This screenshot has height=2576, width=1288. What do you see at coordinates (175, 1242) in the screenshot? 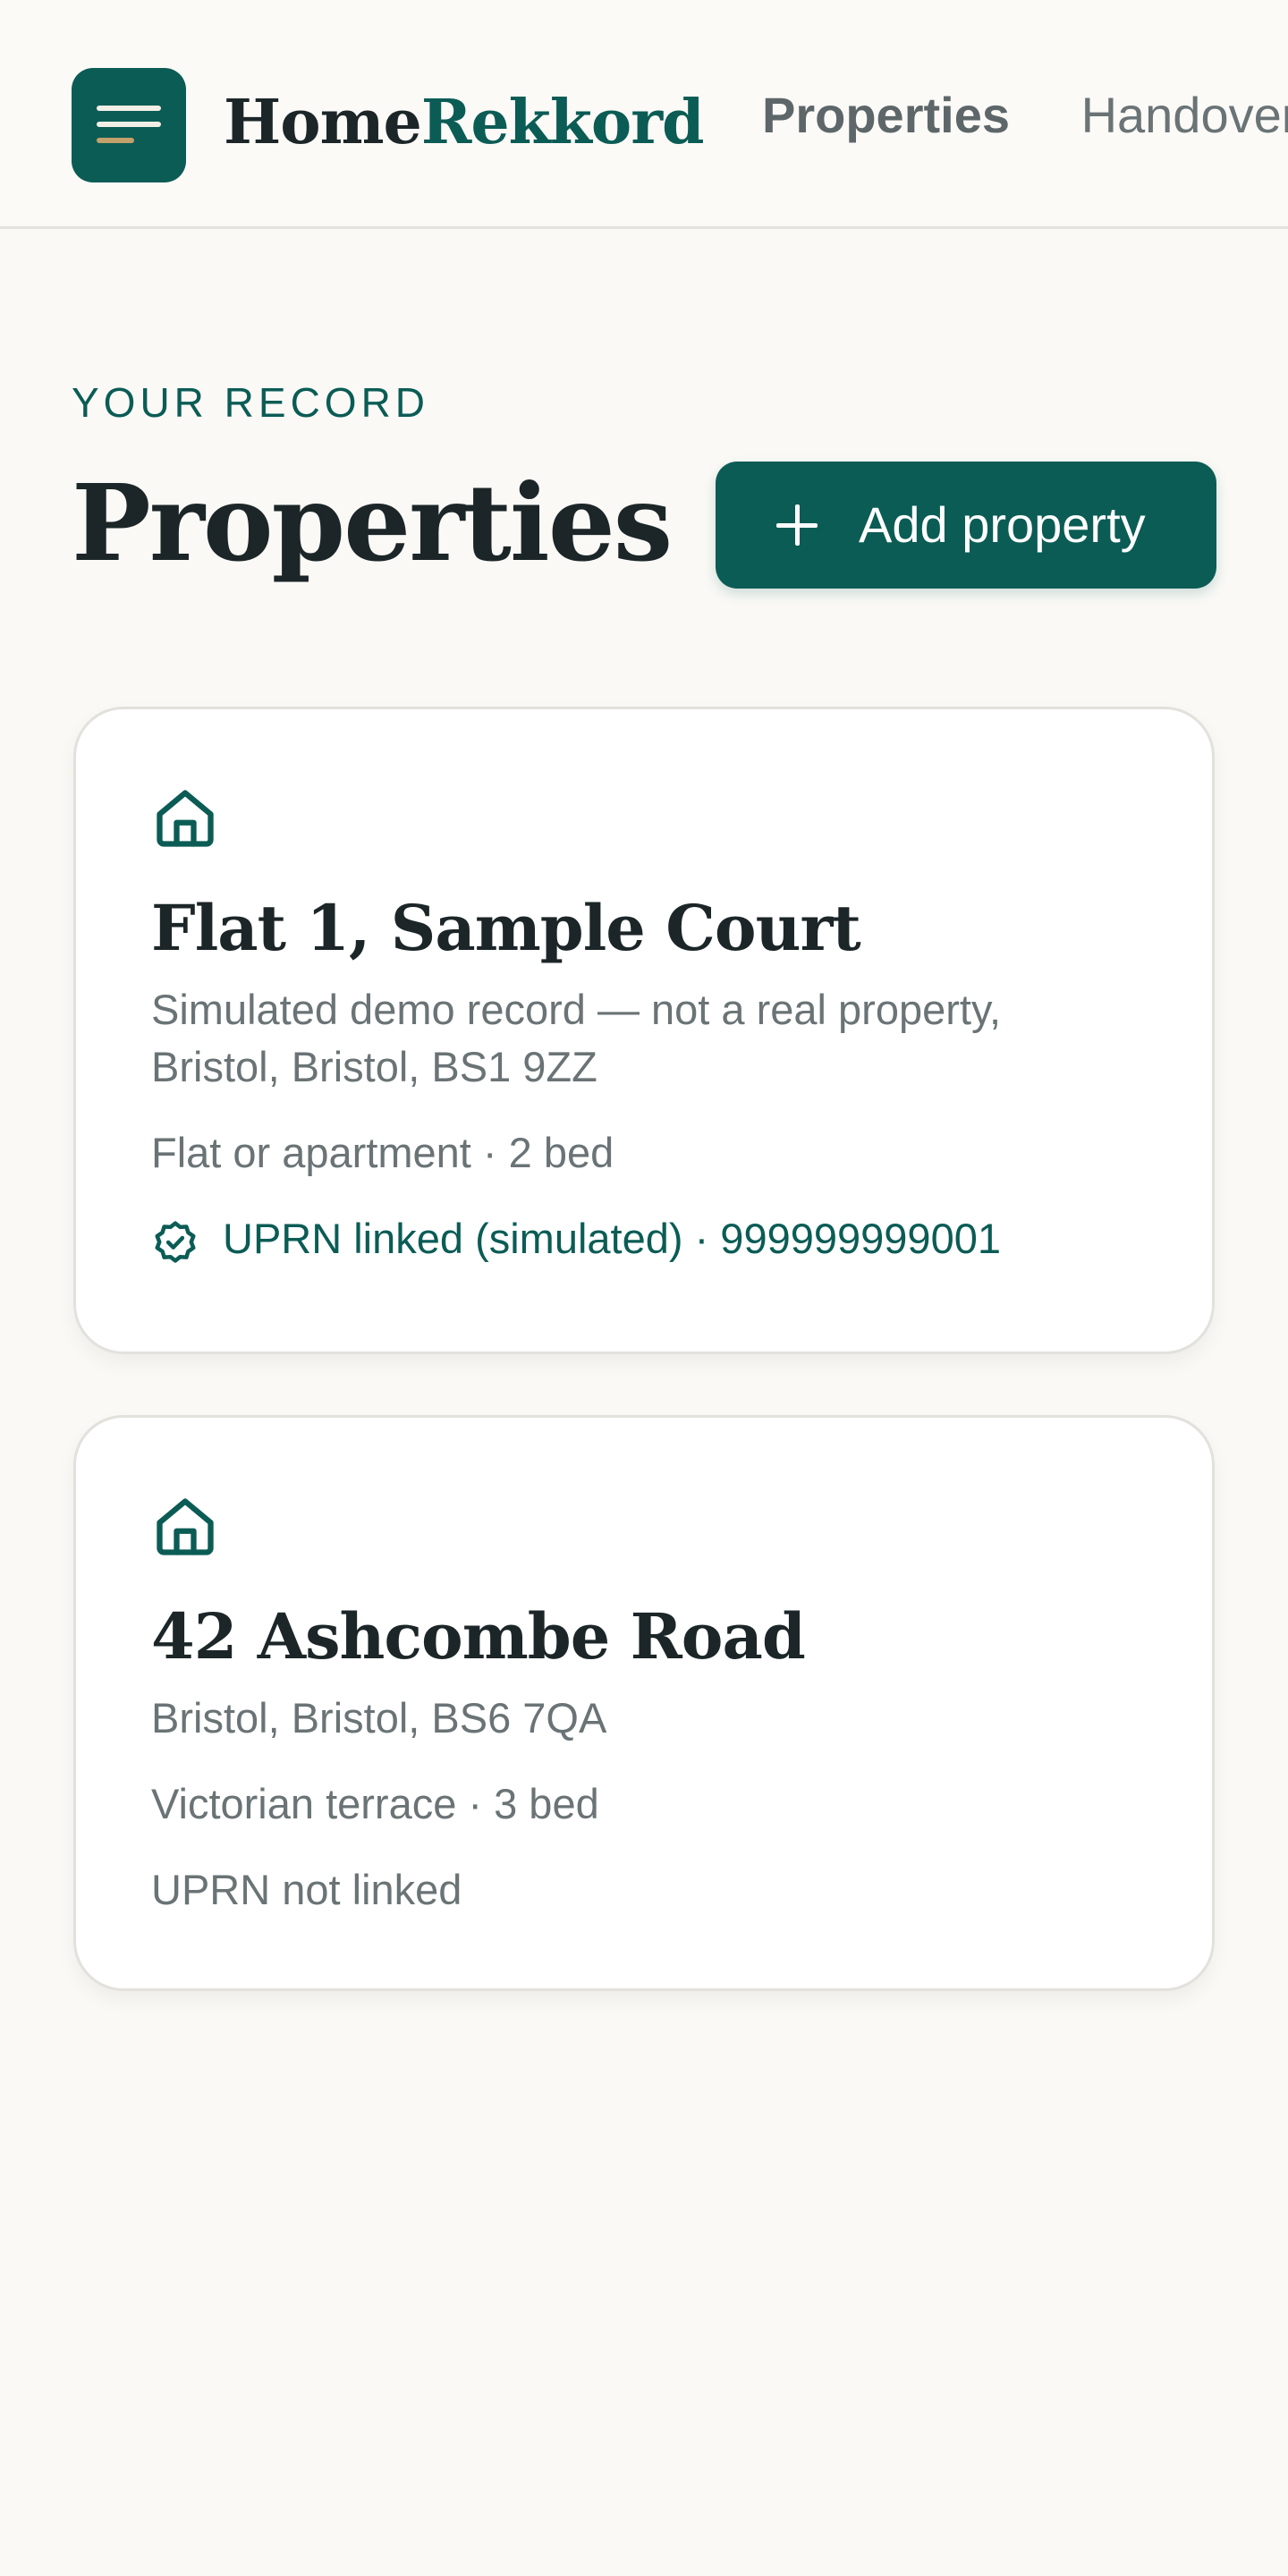
I see `check-badge-icon` at bounding box center [175, 1242].